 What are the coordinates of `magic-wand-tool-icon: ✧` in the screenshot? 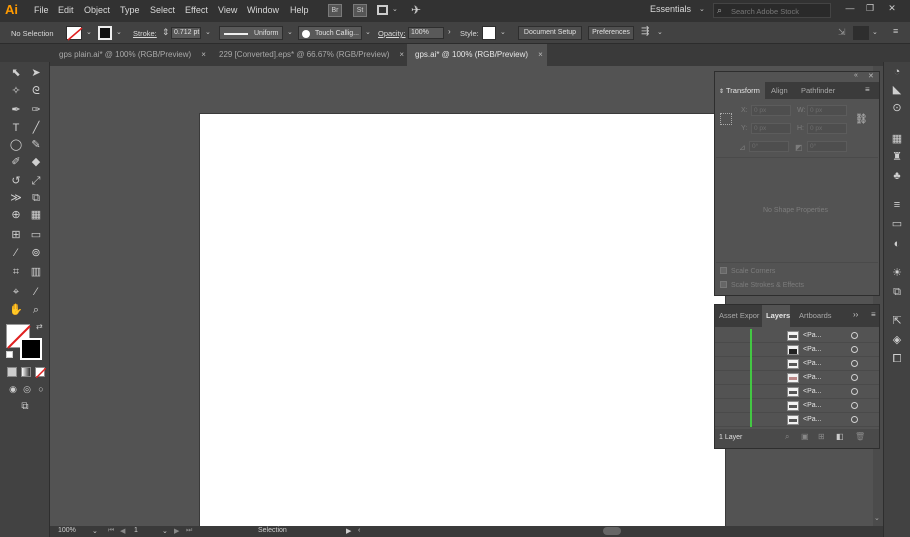 It's located at (16, 91).